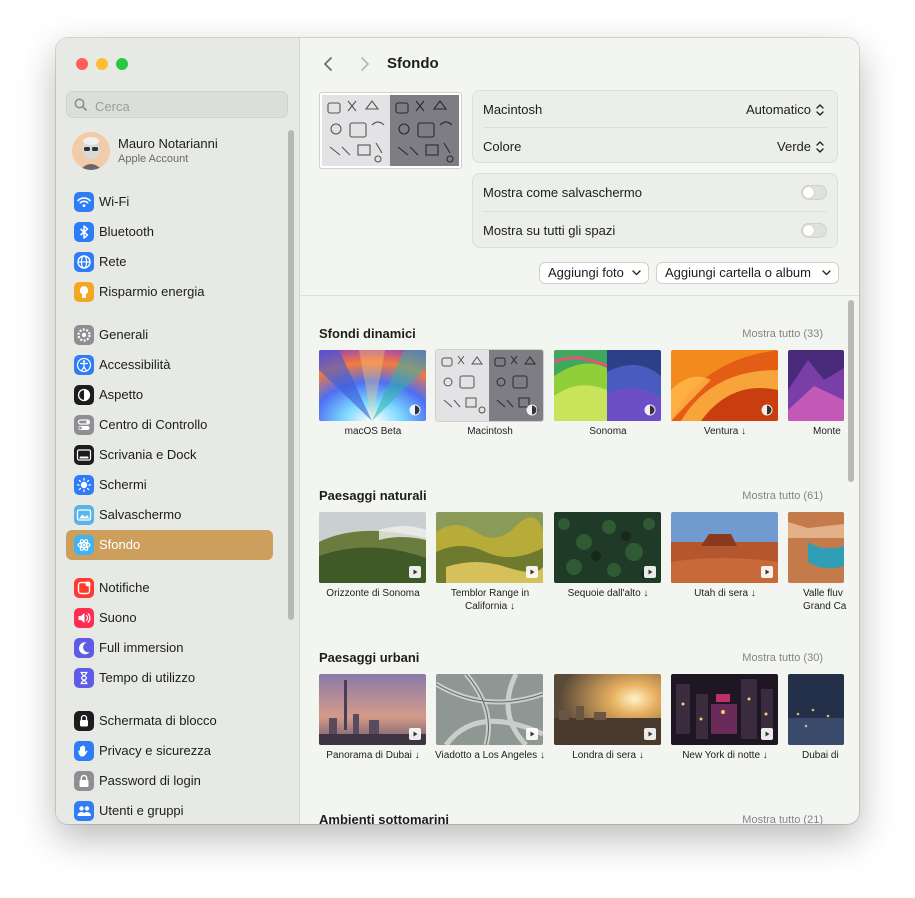  I want to click on thumb-label: Sequoie dall'alto ↓, so click(608, 593).